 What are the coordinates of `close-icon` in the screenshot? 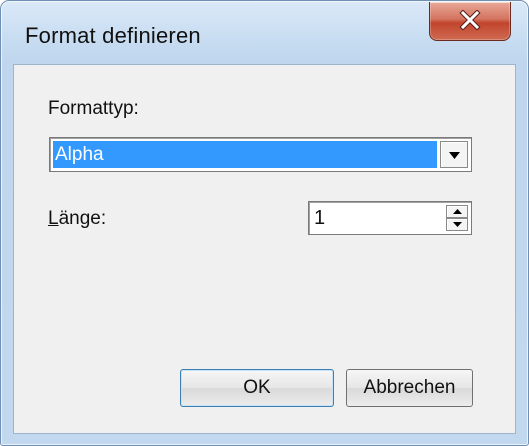 It's located at (470, 20).